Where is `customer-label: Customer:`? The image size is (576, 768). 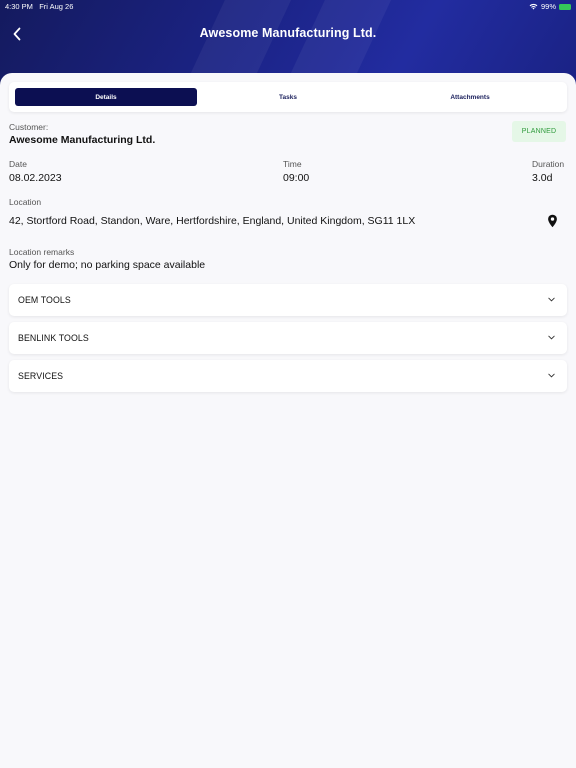 customer-label: Customer: is located at coordinates (29, 127).